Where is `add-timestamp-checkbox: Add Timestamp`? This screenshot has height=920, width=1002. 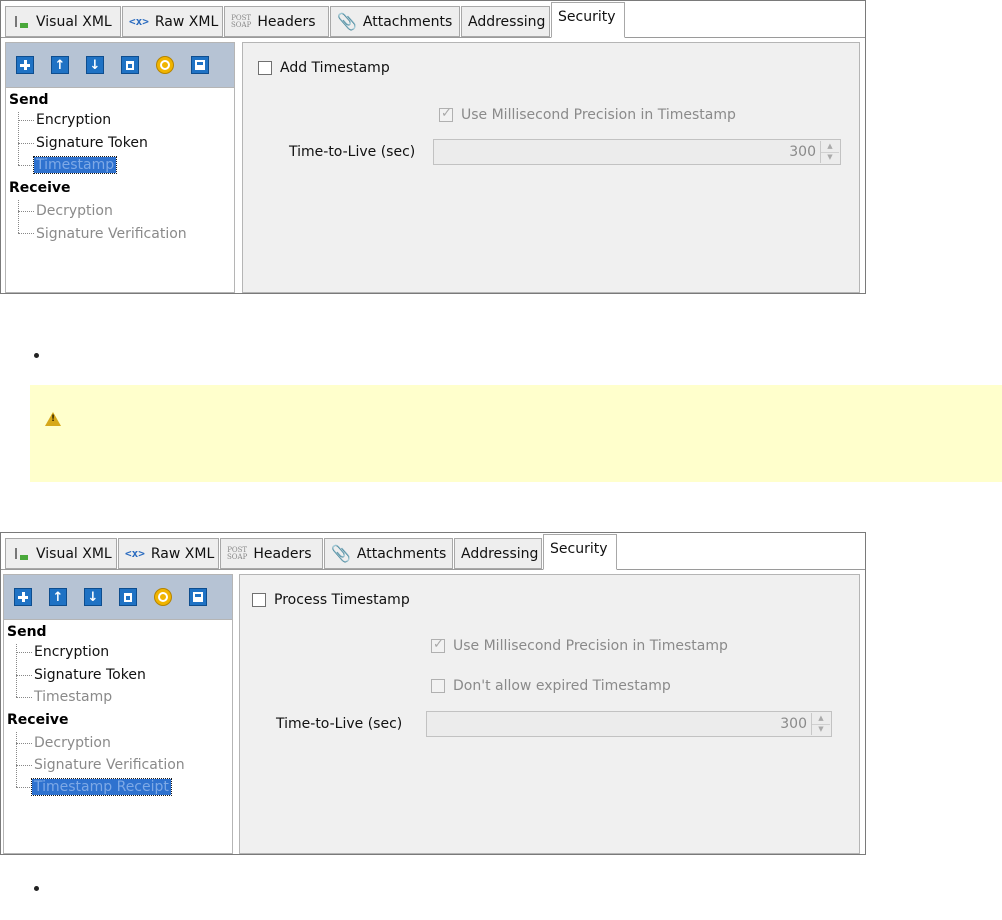 add-timestamp-checkbox: Add Timestamp is located at coordinates (324, 68).